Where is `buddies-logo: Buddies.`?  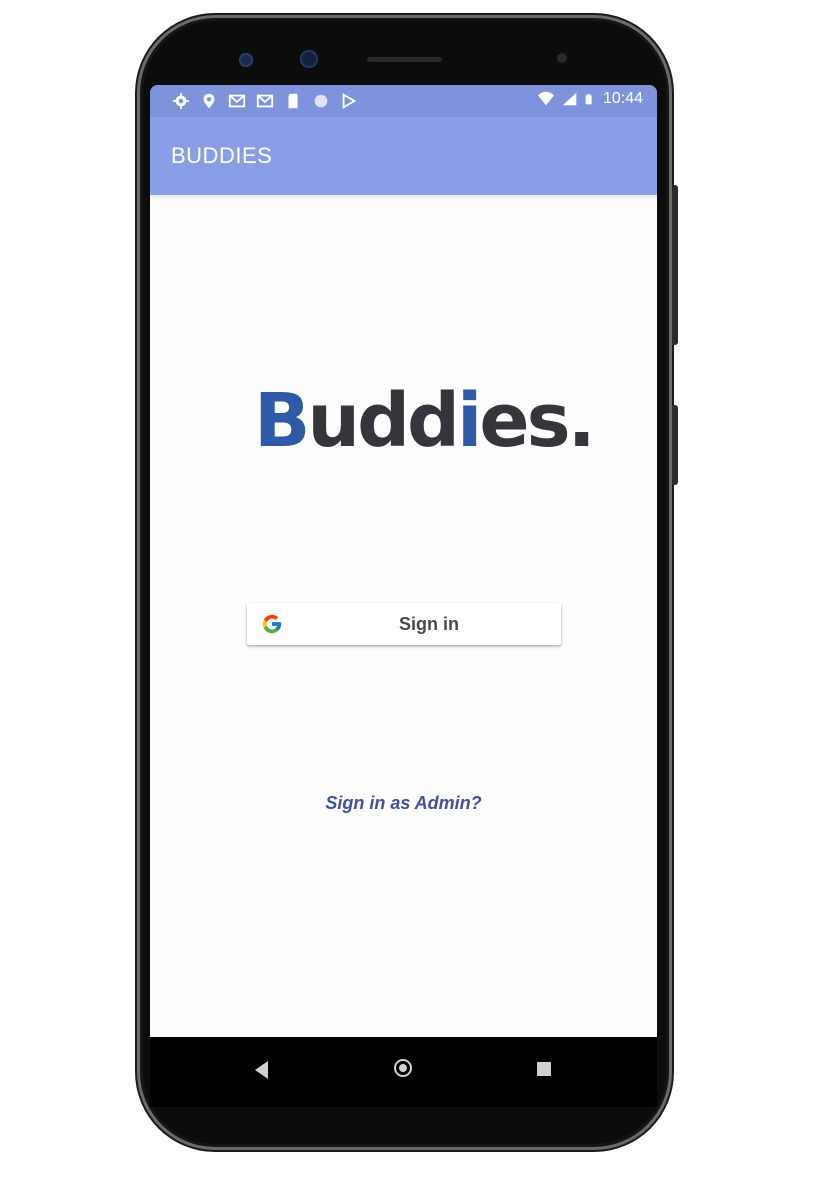
buddies-logo: Buddies. is located at coordinates (425, 424).